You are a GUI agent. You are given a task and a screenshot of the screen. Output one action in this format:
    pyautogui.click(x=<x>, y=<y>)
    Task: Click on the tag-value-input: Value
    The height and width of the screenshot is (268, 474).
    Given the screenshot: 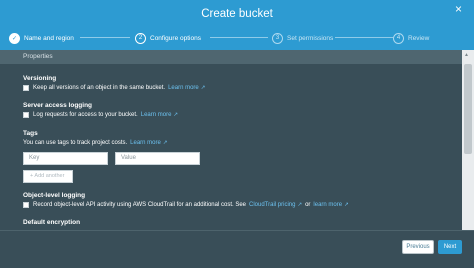 What is the action you would take?
    pyautogui.click(x=157, y=158)
    